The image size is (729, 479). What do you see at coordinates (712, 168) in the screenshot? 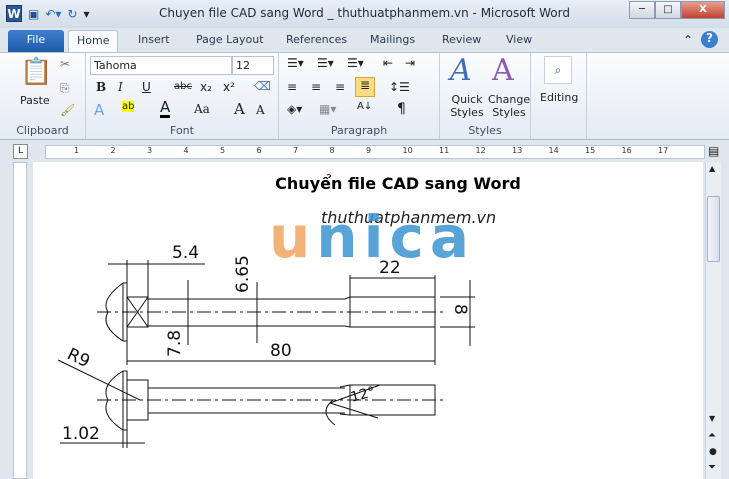
I see `scroll-up-icon: ▲` at bounding box center [712, 168].